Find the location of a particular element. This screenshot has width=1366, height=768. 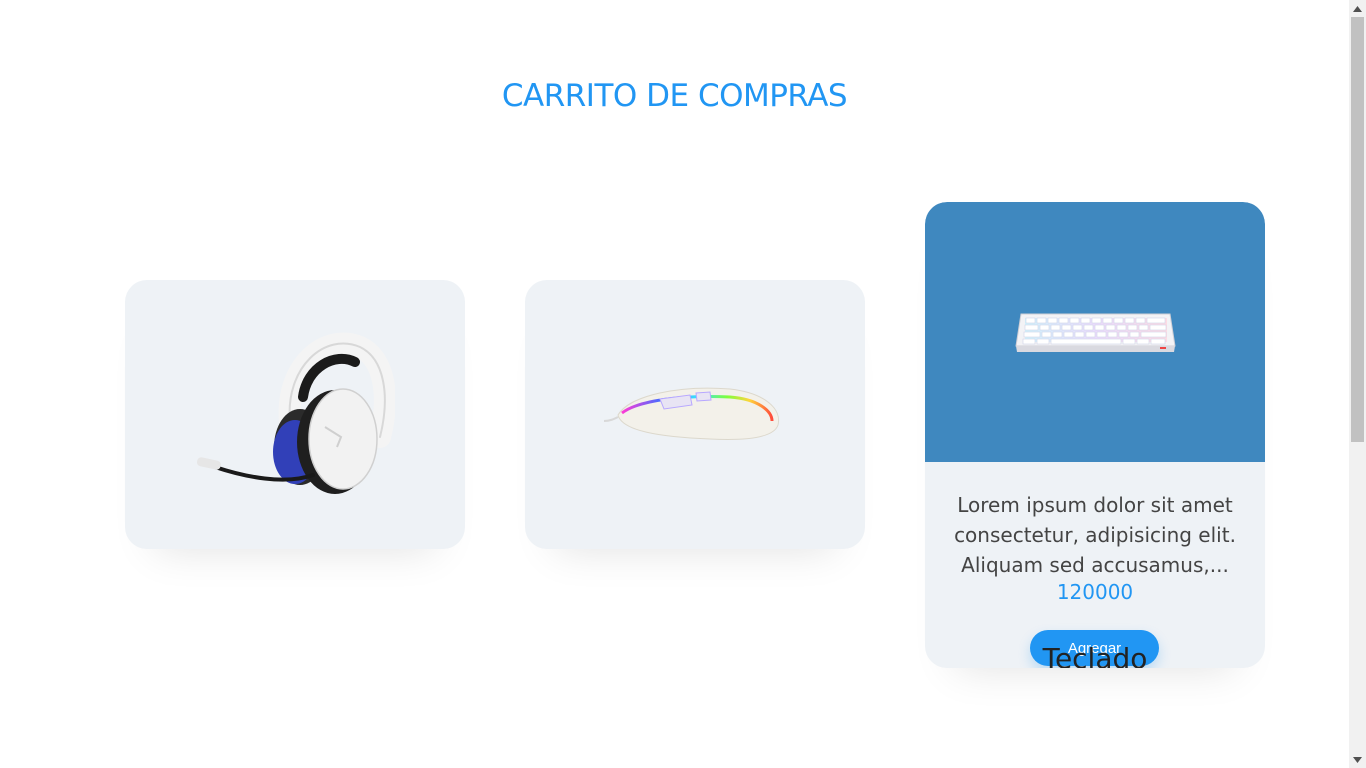

product-card-mouse is located at coordinates (695, 414).